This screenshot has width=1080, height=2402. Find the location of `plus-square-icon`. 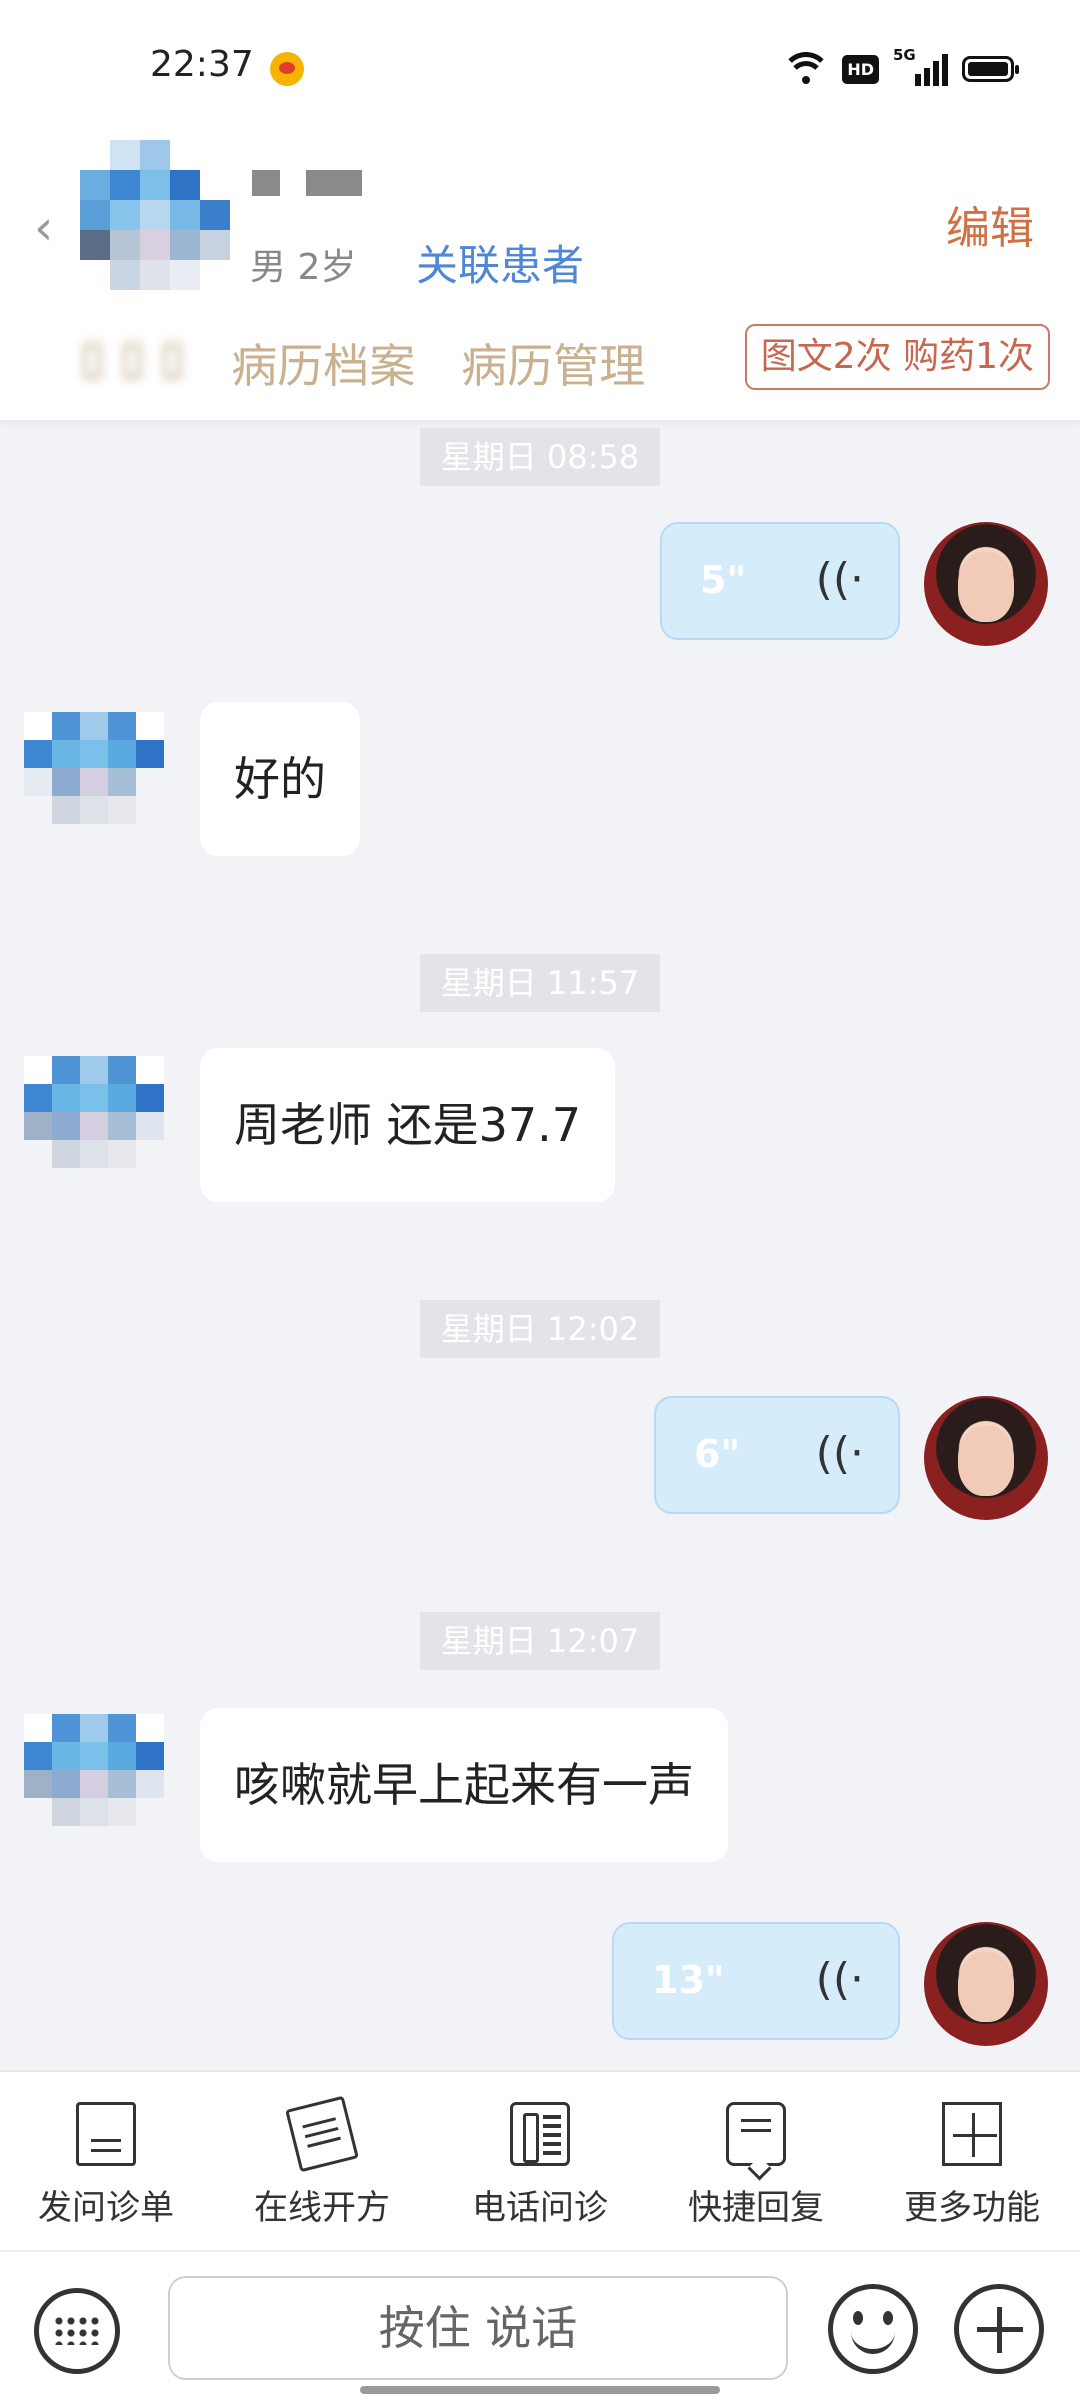

plus-square-icon is located at coordinates (972, 2134).